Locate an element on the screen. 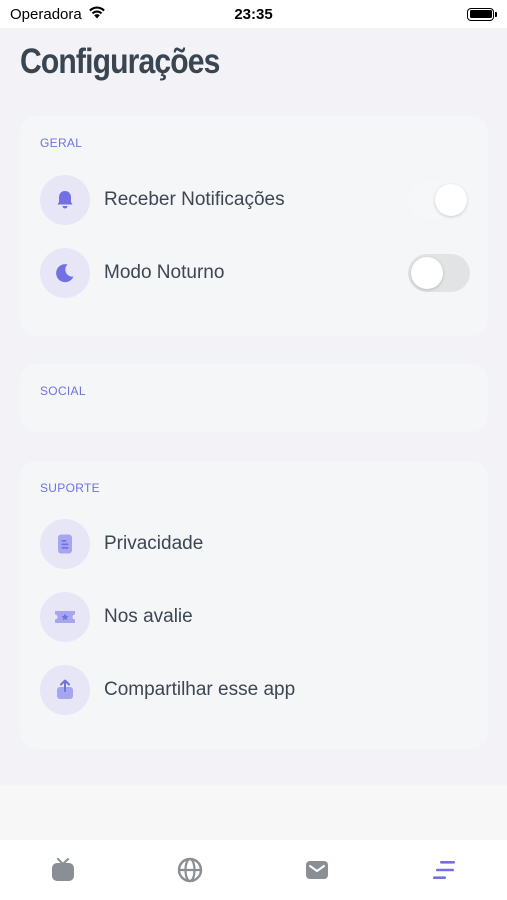  ticket-star-icon is located at coordinates (65, 617).